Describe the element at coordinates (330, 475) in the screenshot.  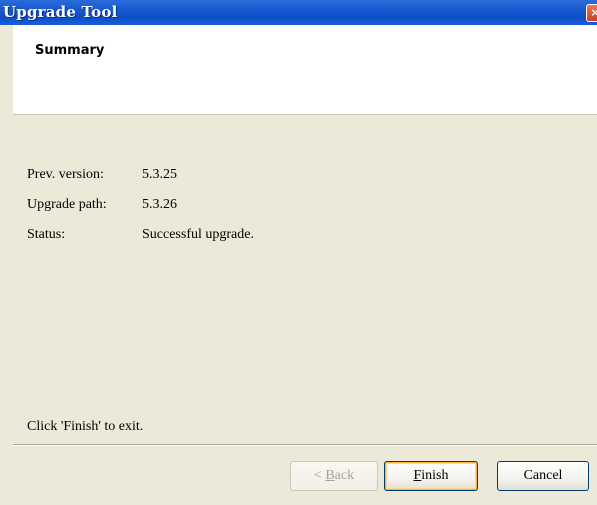
I see `back-button-accelerator: B` at that location.